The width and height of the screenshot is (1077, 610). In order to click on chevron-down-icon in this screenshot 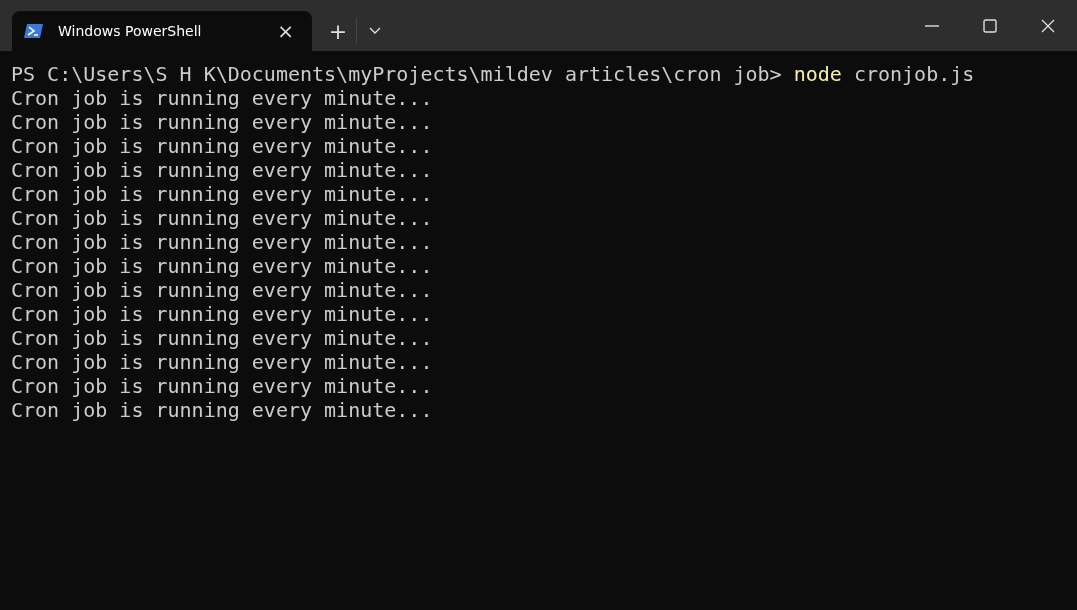, I will do `click(375, 31)`.